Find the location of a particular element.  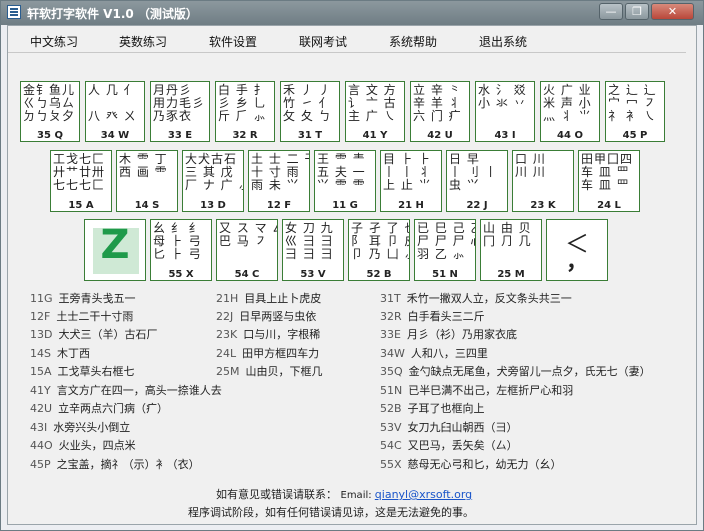

ref-text: 言文方广在四一，高头一捺谁人去 is located at coordinates (139, 390).